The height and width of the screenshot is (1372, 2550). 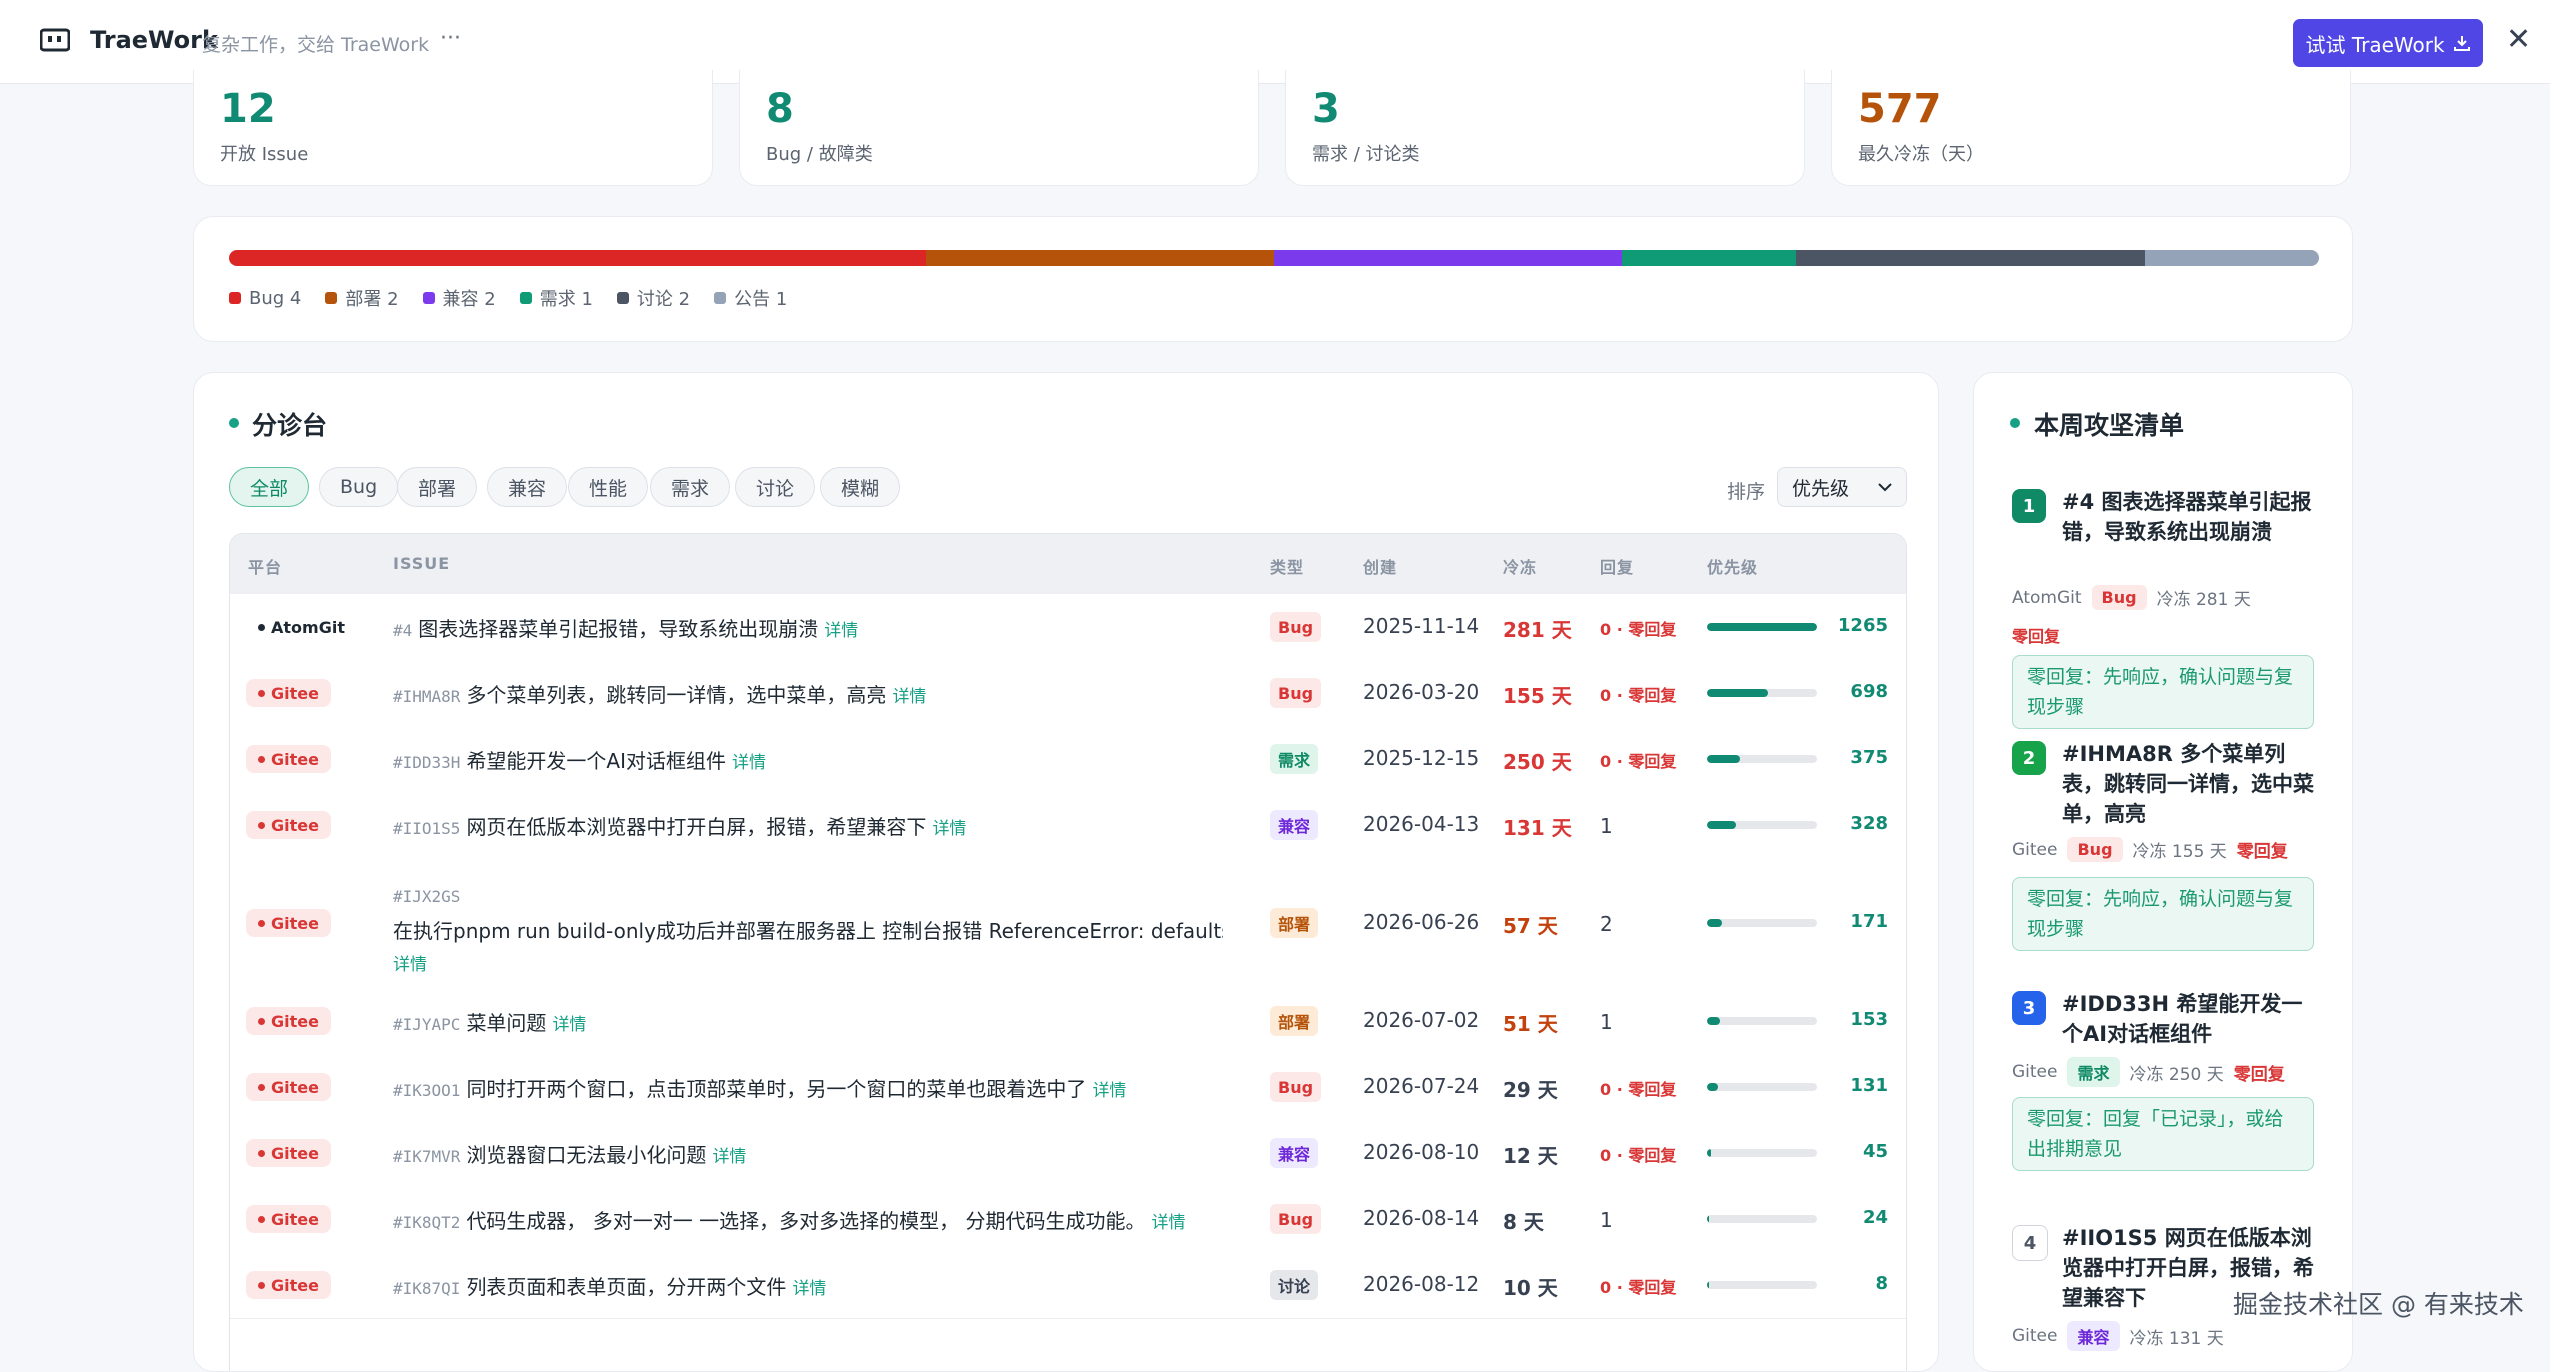 I want to click on filter-chip: 兼容, so click(x=527, y=487).